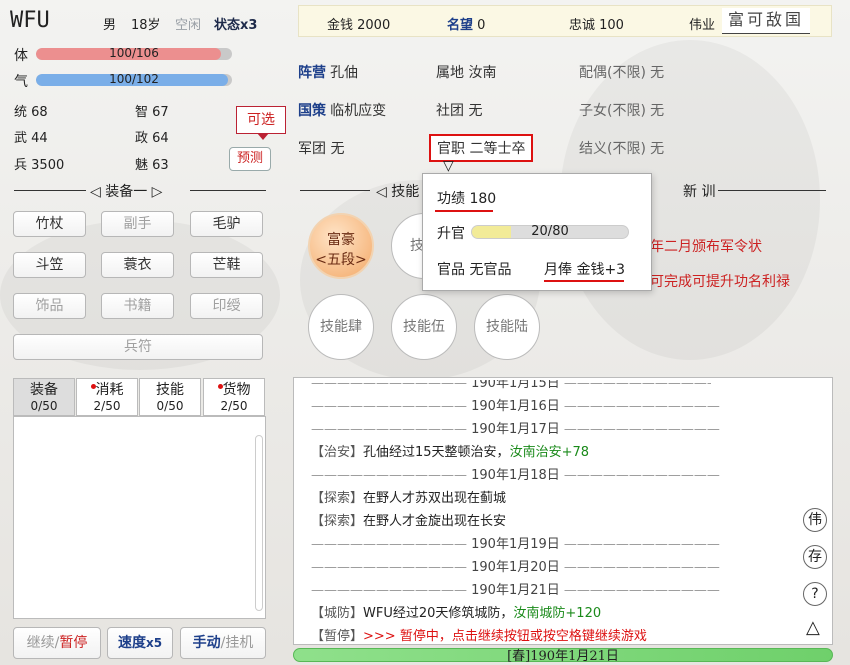  I want to click on speed-button: 速度x5, so click(140, 643).